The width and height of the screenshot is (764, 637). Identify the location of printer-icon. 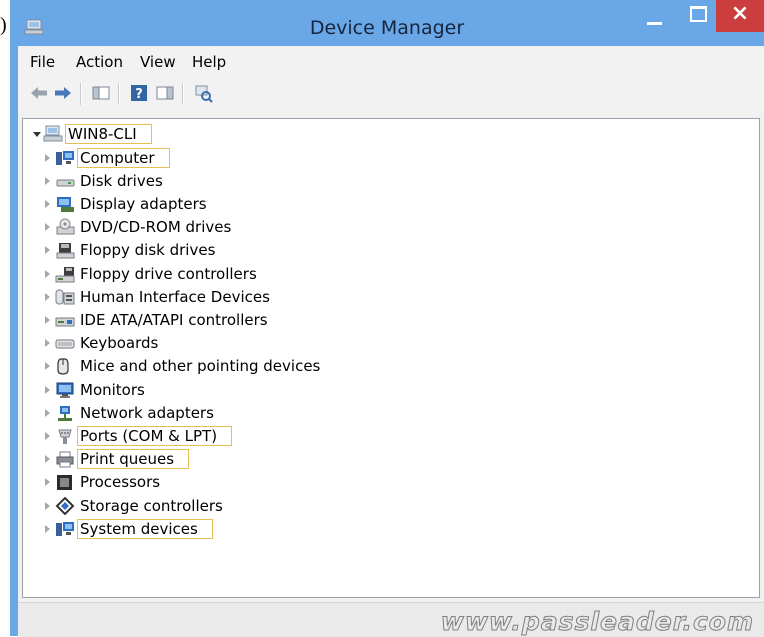
(65, 459).